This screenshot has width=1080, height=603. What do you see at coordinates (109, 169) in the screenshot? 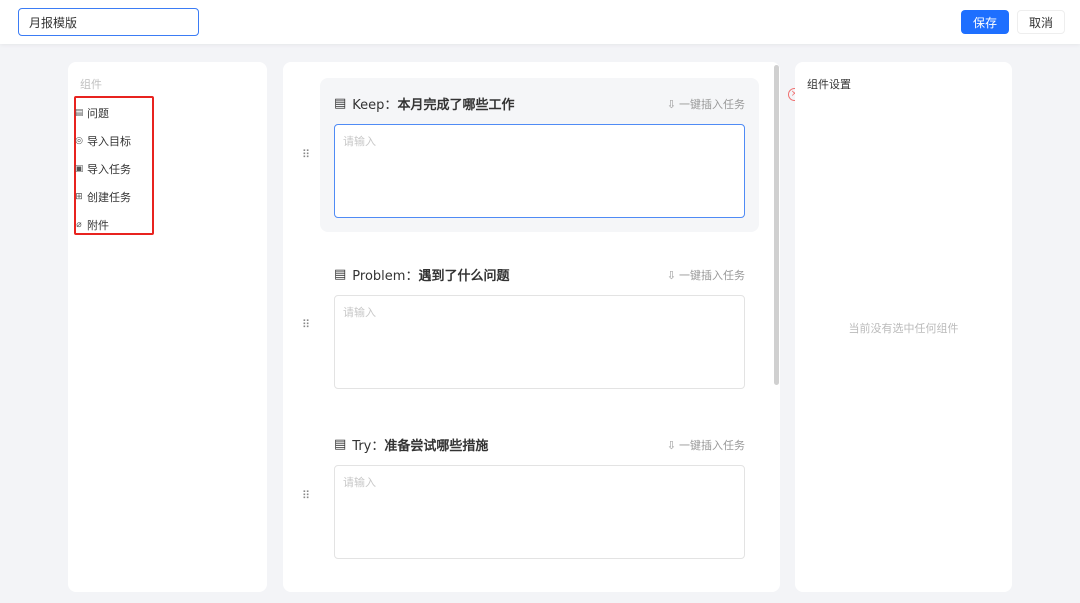
I see `component-label: 导入任务` at bounding box center [109, 169].